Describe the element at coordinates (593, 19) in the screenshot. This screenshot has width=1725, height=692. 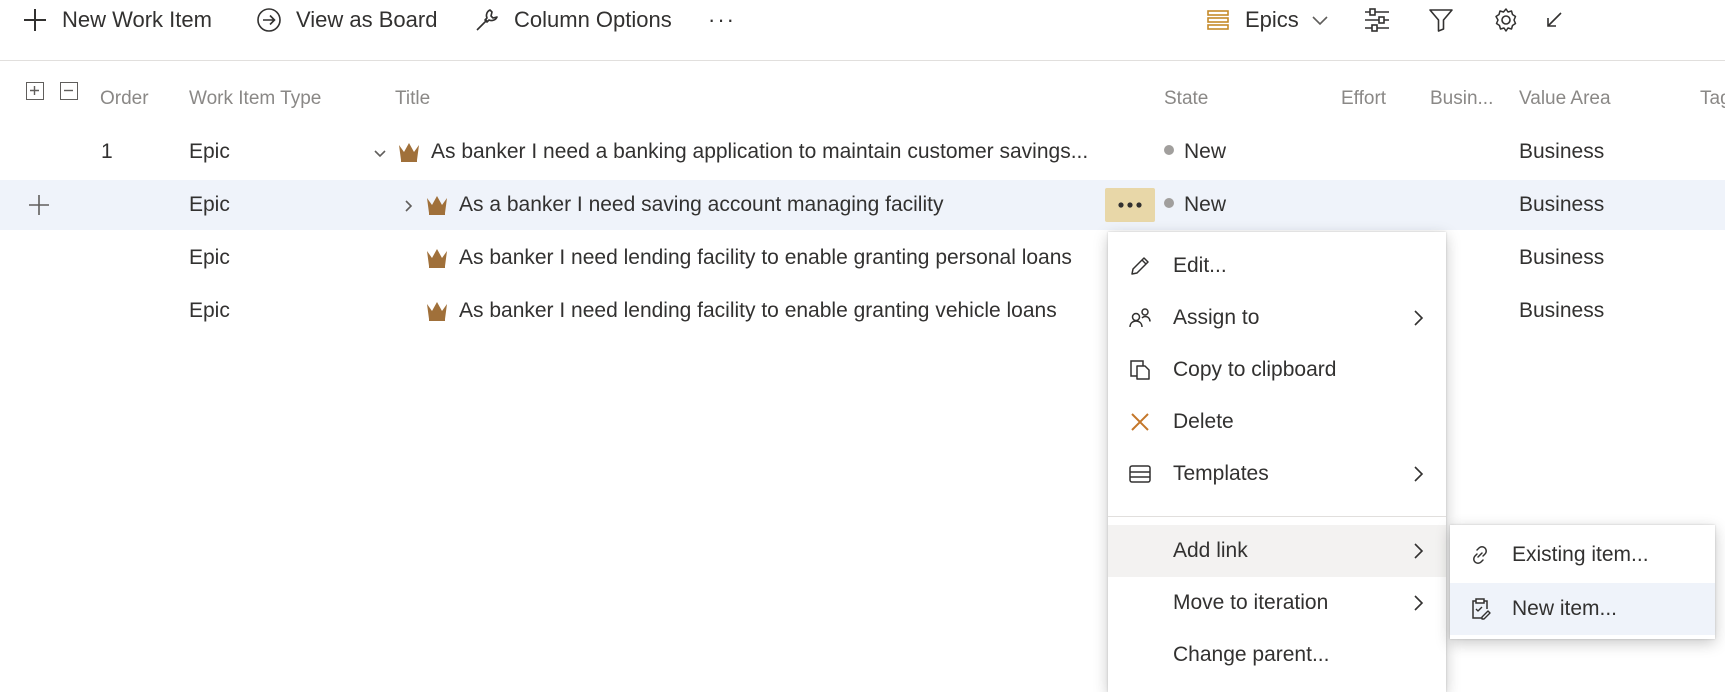
I see `column-options-label: Column Options` at that location.